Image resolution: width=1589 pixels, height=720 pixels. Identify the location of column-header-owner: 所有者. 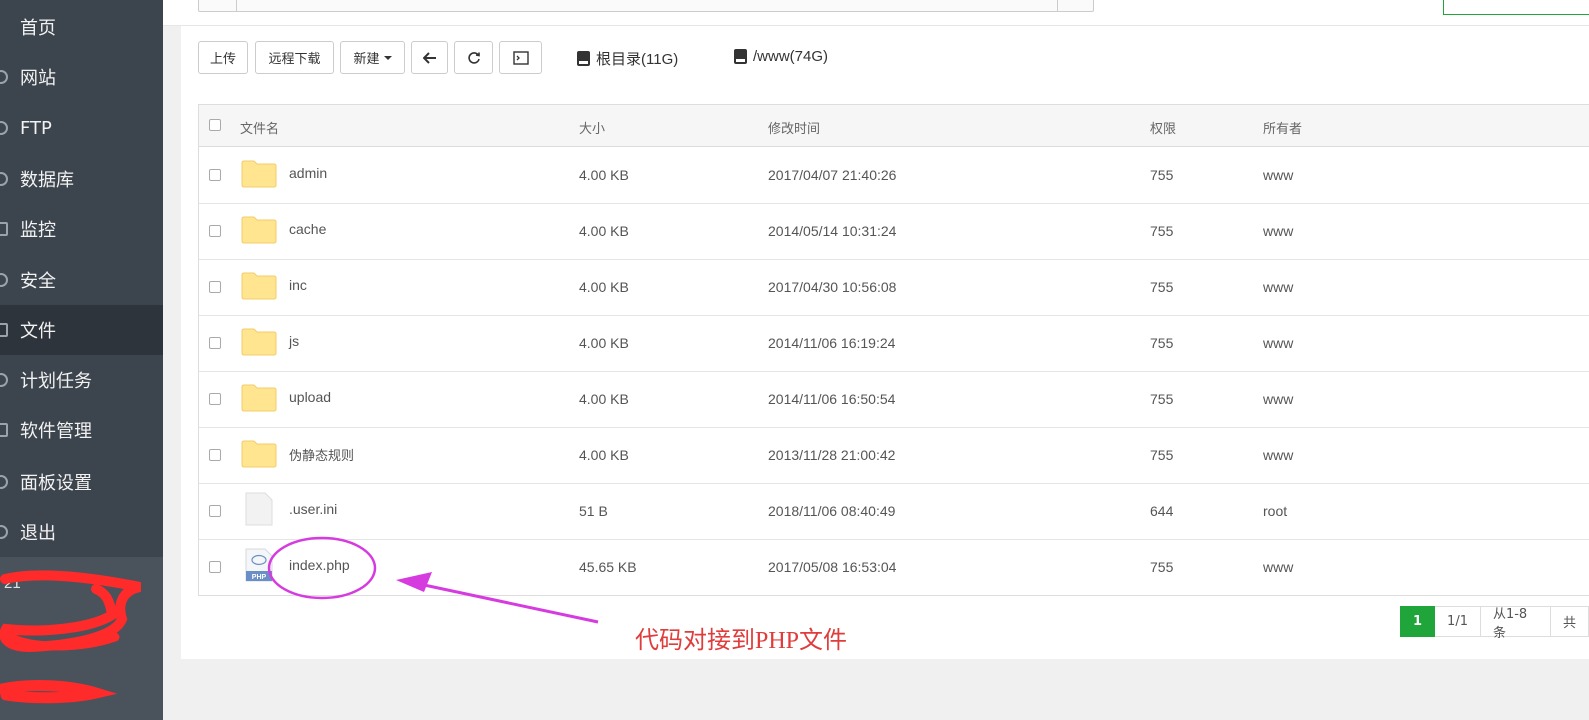
(1282, 127).